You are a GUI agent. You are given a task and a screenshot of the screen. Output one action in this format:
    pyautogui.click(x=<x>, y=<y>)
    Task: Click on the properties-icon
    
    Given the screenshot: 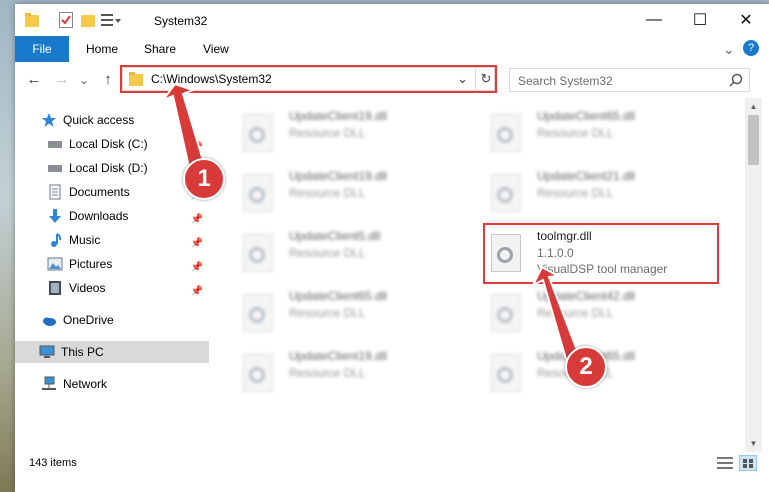 What is the action you would take?
    pyautogui.click(x=66, y=21)
    